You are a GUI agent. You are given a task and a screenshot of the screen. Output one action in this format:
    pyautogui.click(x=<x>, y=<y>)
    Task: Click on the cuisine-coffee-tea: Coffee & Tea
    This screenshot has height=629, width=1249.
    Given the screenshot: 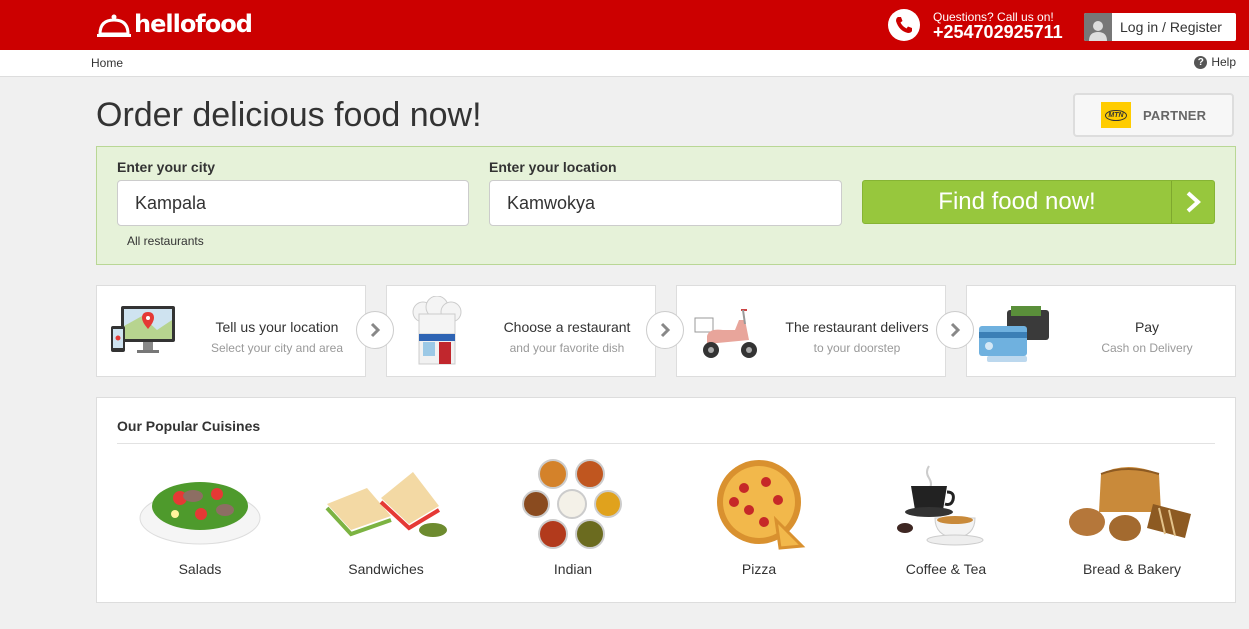 What is the action you would take?
    pyautogui.click(x=946, y=523)
    